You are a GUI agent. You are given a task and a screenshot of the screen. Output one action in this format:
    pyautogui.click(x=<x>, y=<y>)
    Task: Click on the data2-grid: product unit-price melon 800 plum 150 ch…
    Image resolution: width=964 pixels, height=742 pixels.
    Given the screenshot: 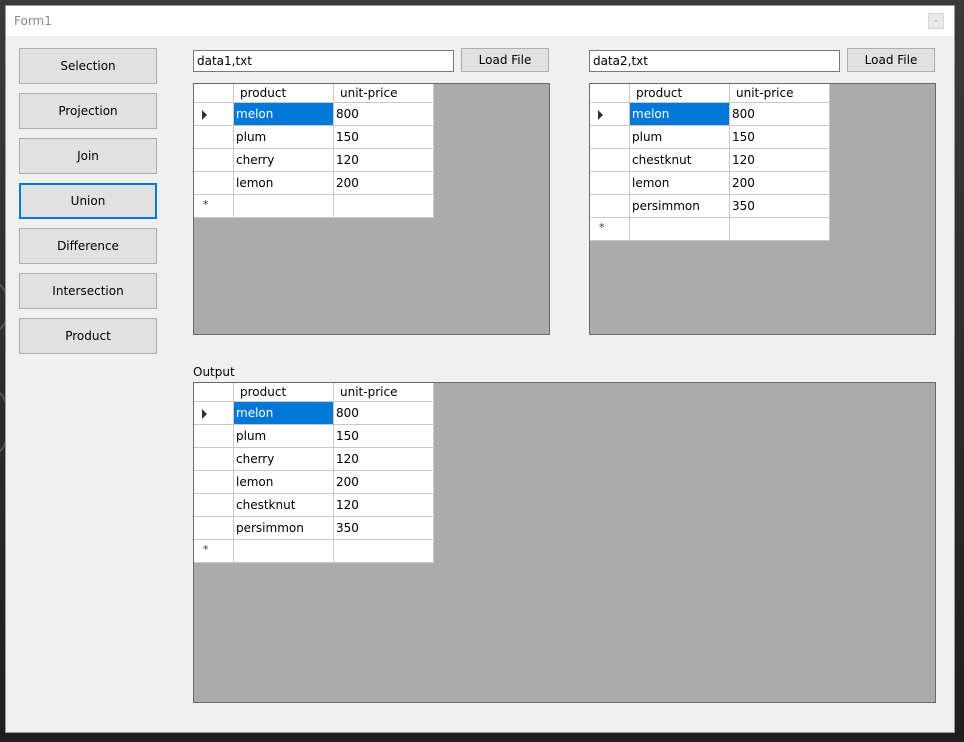 What is the action you would take?
    pyautogui.click(x=762, y=209)
    